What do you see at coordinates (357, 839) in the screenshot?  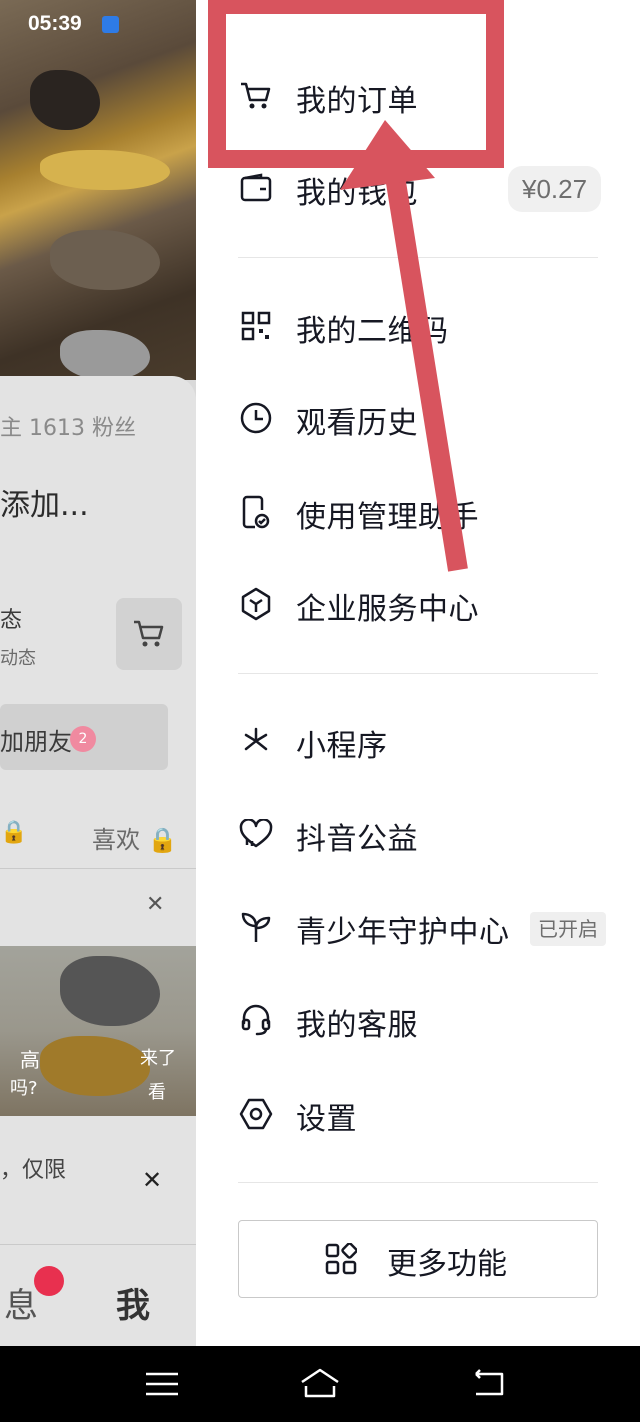 I see `menu-label: 抖音公益` at bounding box center [357, 839].